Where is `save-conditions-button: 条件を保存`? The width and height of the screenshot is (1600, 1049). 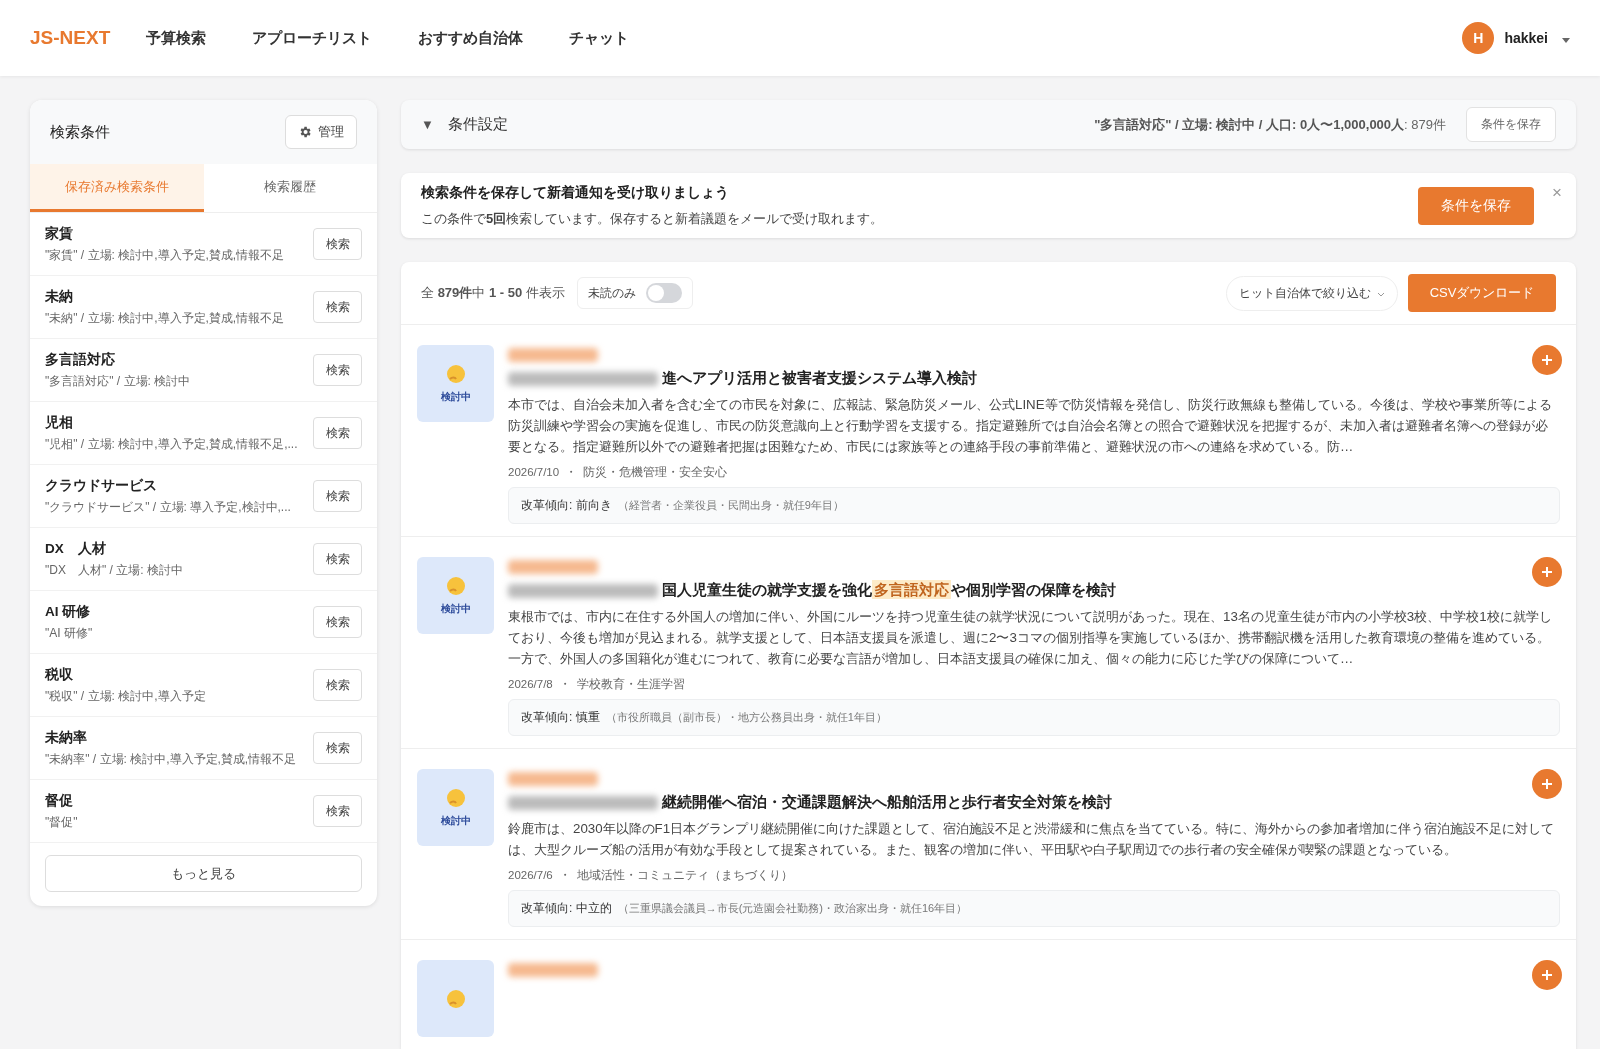
save-conditions-button: 条件を保存 is located at coordinates (1511, 125).